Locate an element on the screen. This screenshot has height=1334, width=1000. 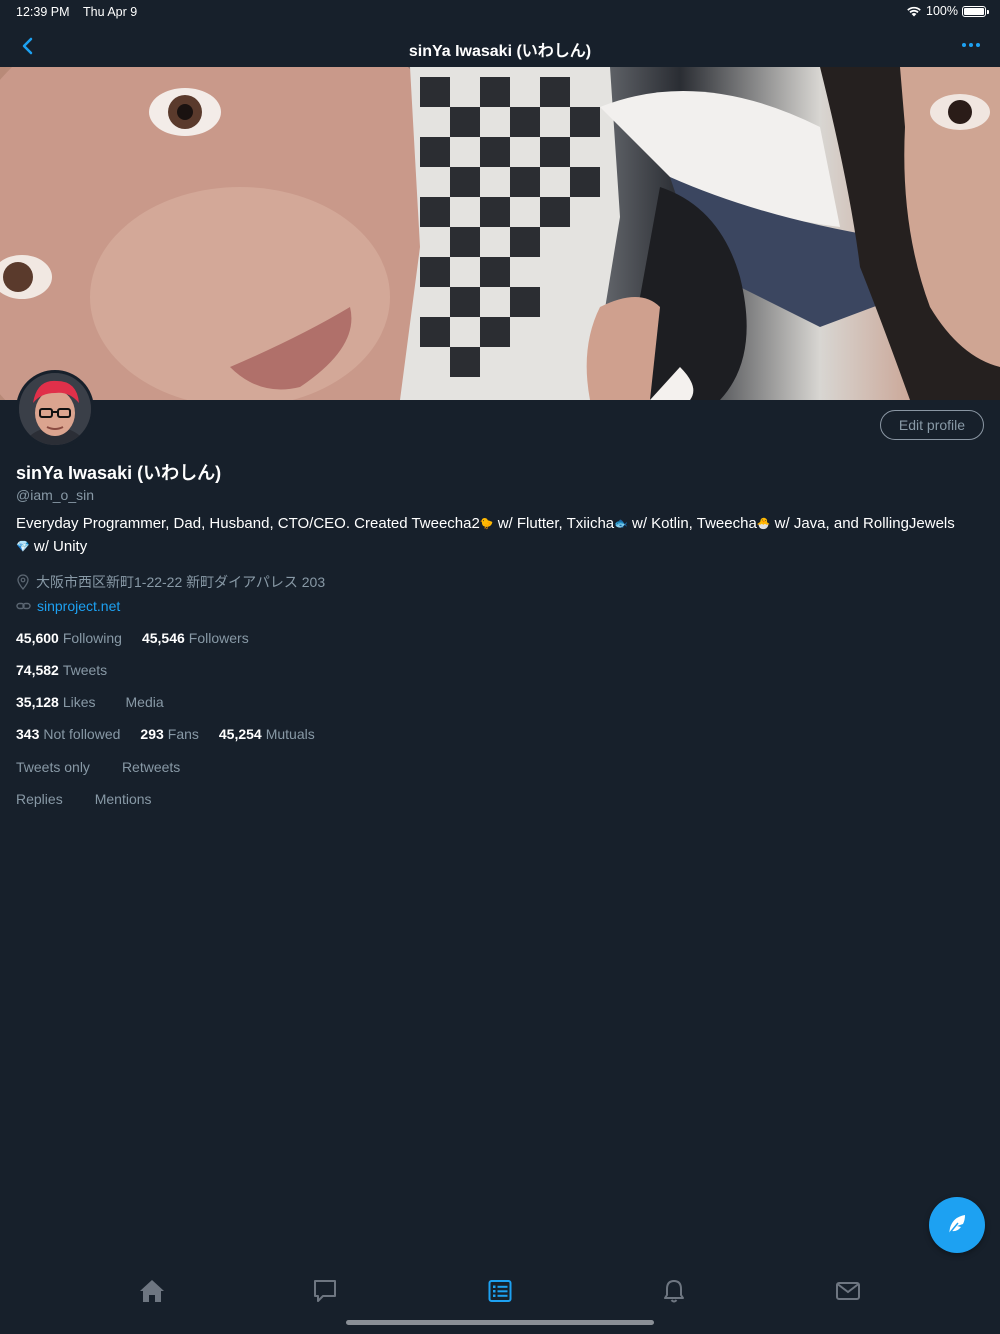
not-followed-stat: 343 Not followed is located at coordinates (68, 734).